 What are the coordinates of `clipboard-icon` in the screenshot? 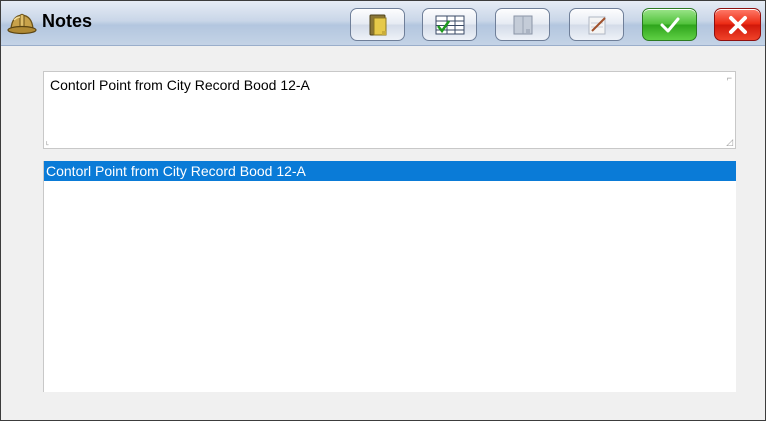 It's located at (378, 25).